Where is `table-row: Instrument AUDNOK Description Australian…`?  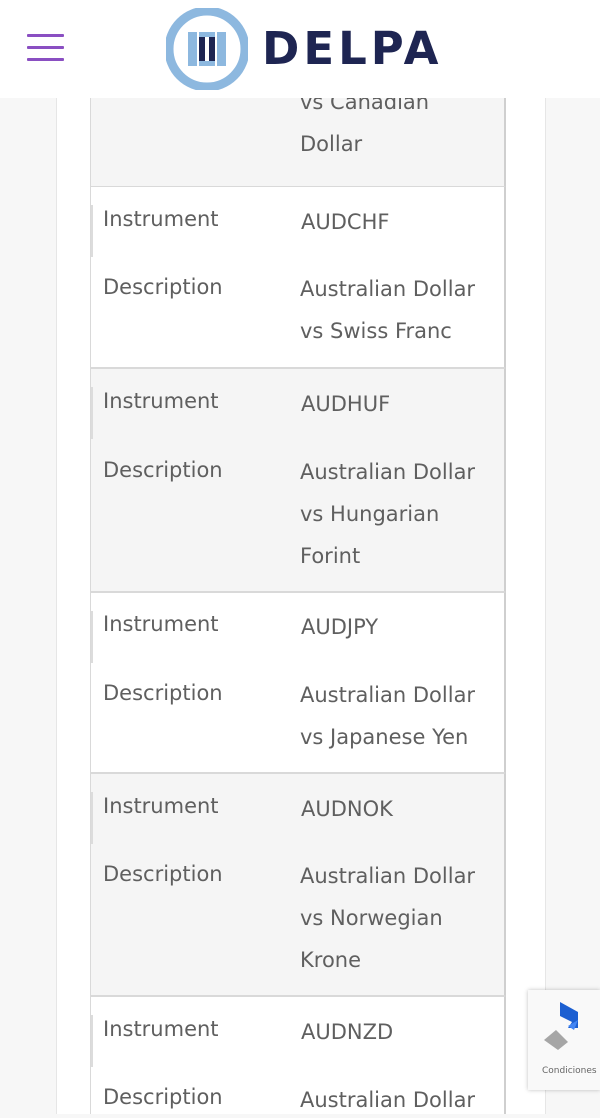
table-row: Instrument AUDNOK Description Australian… is located at coordinates (298, 884).